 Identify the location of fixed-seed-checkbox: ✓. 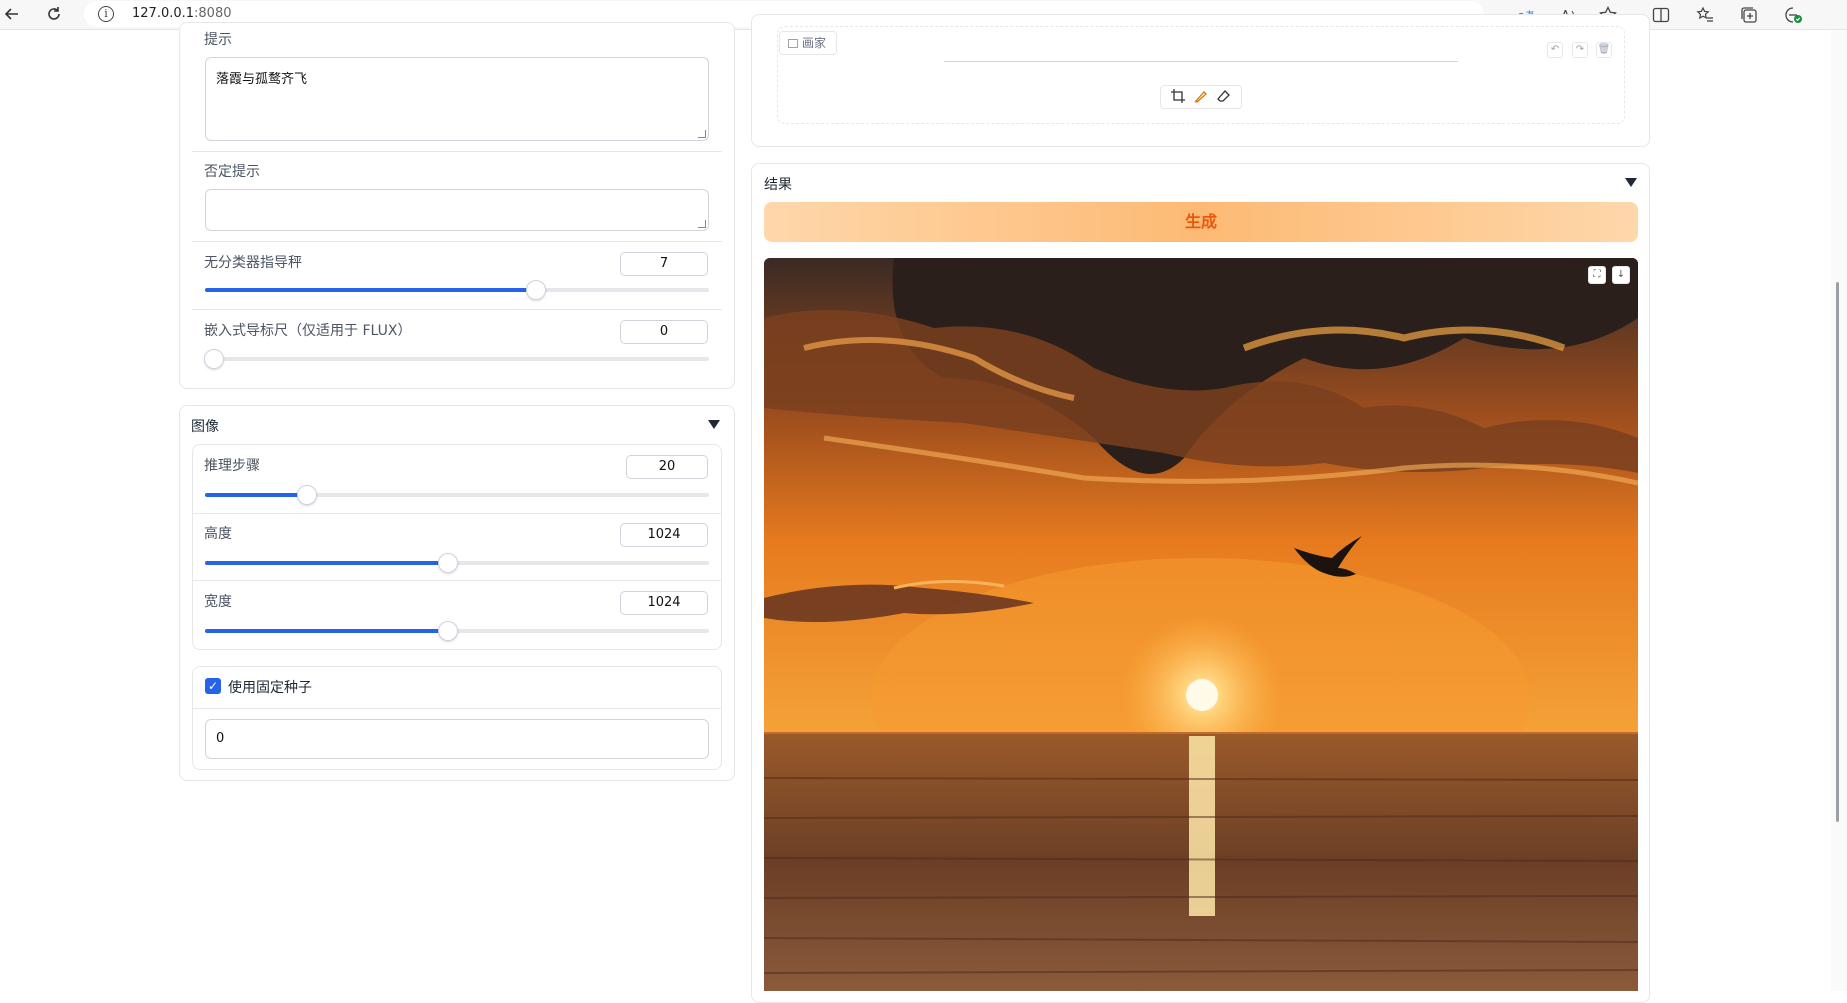
(213, 686).